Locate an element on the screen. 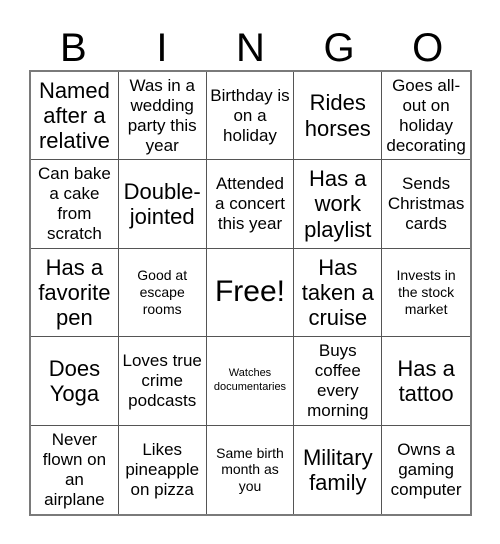 Image resolution: width=500 pixels, height=544 pixels. bingo-cell: Birthday is on a holiday is located at coordinates (250, 116).